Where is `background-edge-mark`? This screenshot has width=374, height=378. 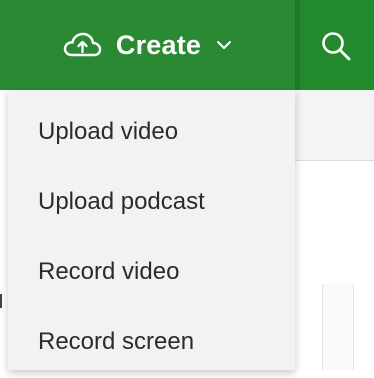 background-edge-mark is located at coordinates (1, 301).